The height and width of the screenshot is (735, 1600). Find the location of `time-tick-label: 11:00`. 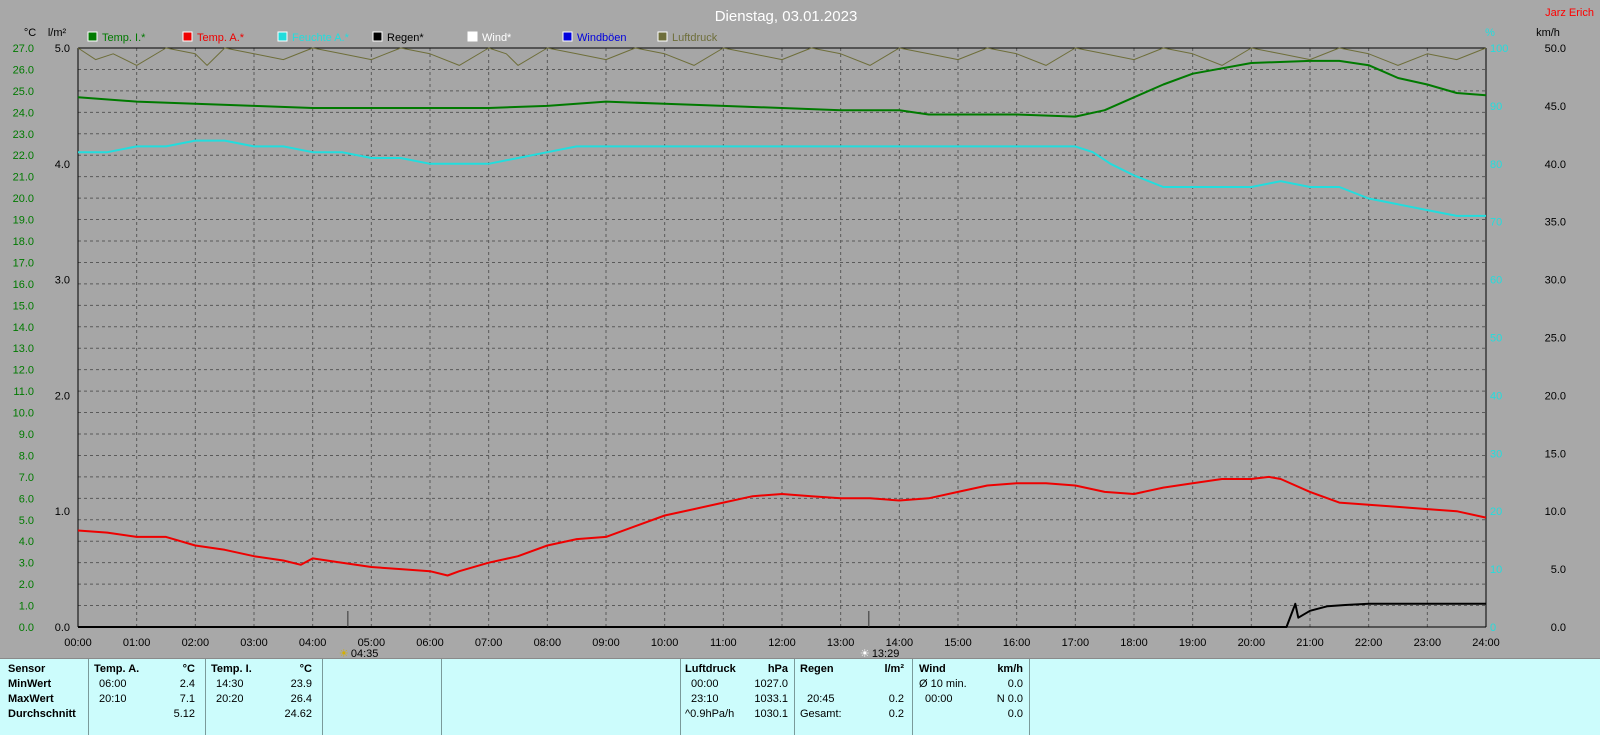

time-tick-label: 11:00 is located at coordinates (723, 643).